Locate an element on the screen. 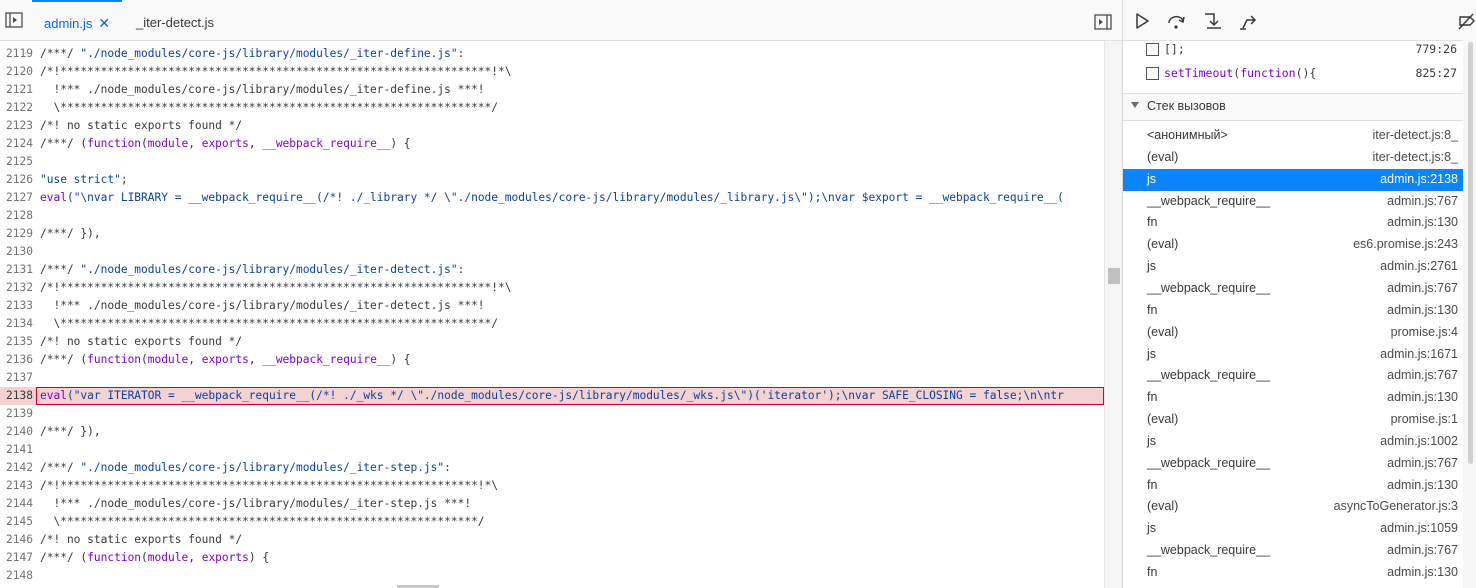 The width and height of the screenshot is (1476, 588). expand-arrow-icon is located at coordinates (1135, 105).